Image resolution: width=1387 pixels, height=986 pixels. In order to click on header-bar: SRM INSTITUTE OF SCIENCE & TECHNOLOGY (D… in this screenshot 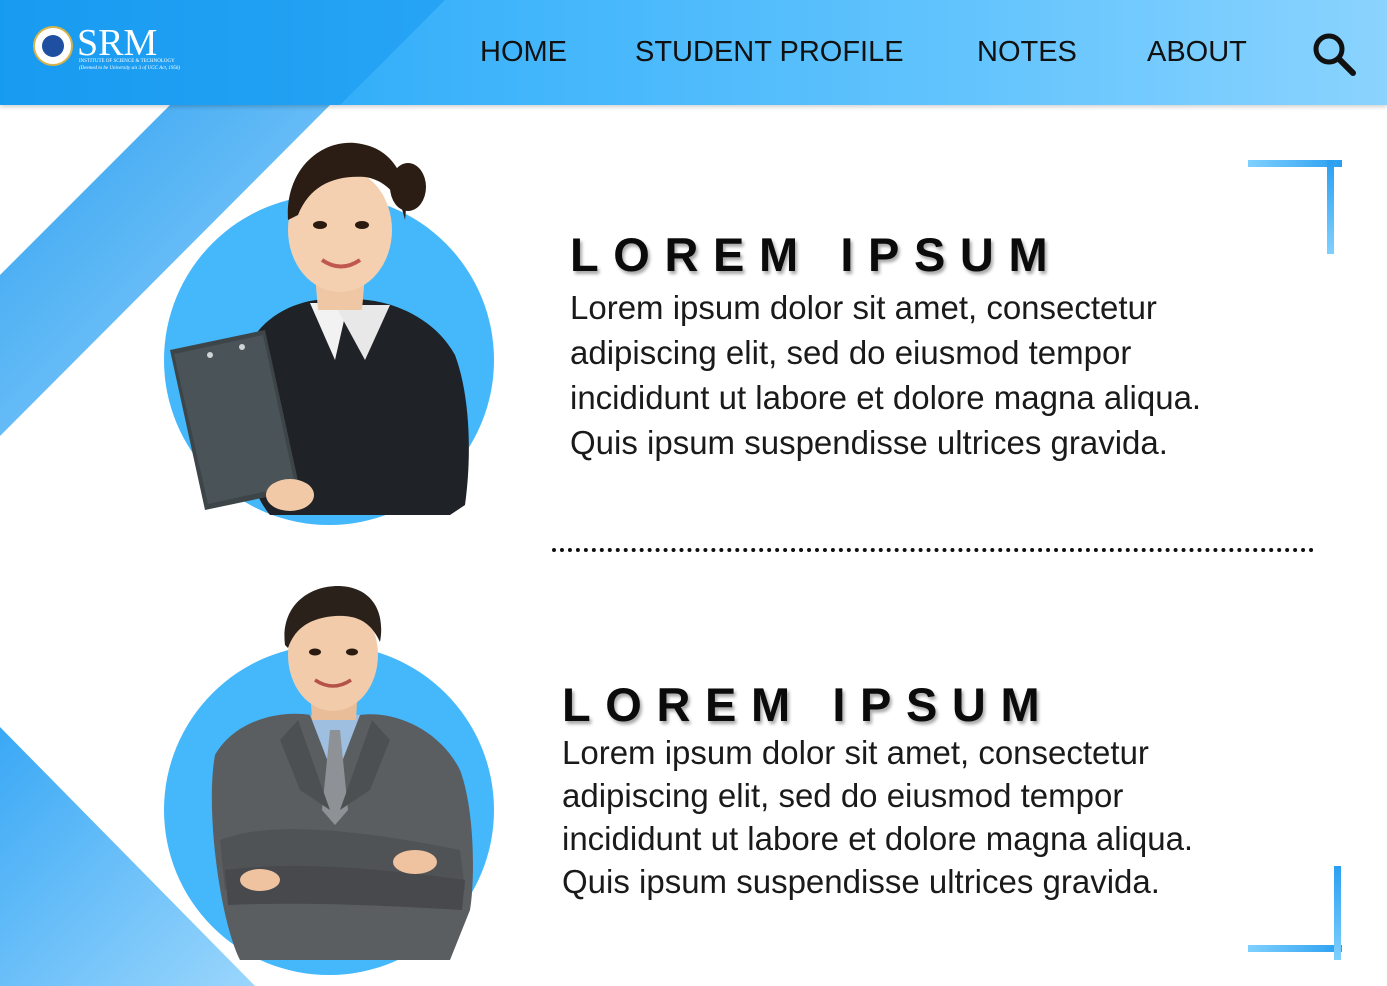, I will do `click(693, 52)`.